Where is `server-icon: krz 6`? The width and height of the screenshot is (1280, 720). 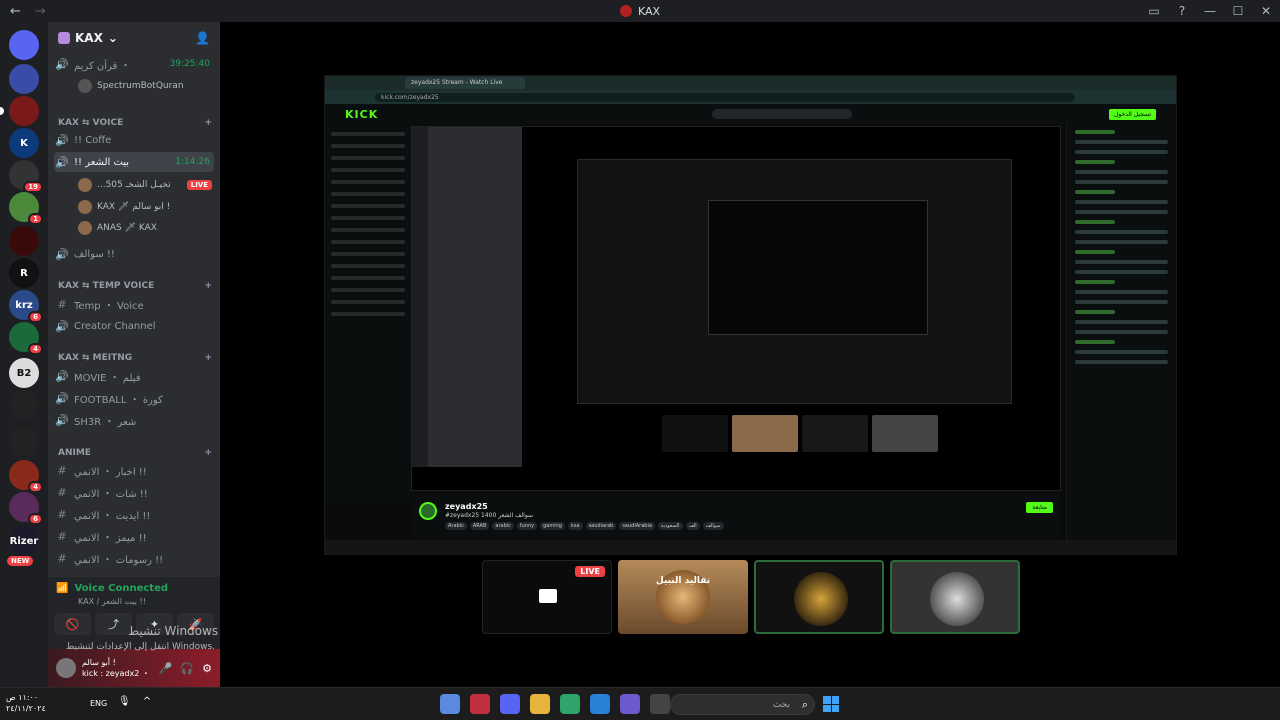 server-icon: krz 6 is located at coordinates (26, 306).